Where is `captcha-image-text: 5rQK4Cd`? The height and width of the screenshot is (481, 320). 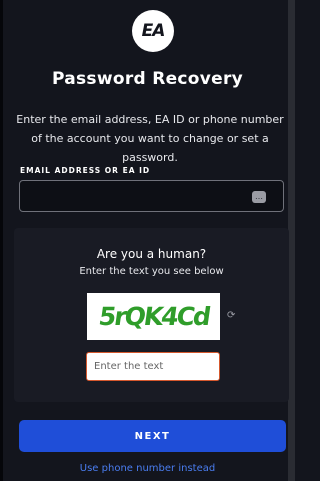 captcha-image-text: 5rQK4Cd is located at coordinates (153, 316).